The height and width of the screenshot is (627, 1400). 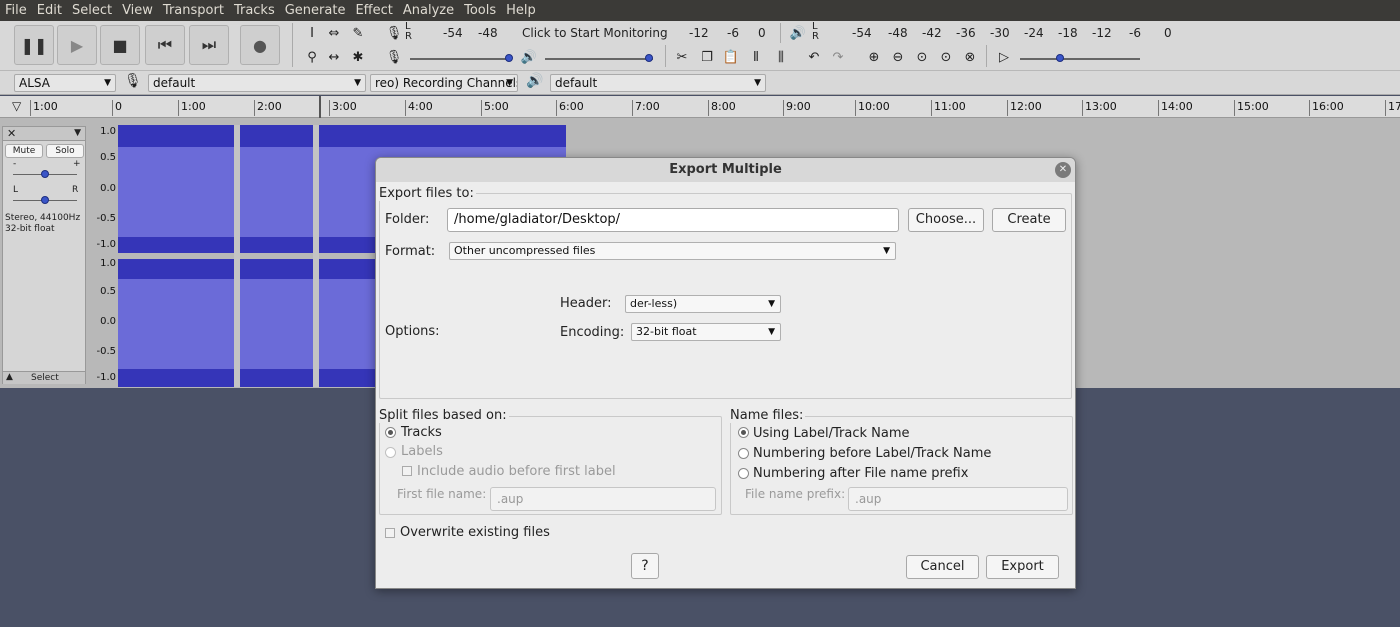 What do you see at coordinates (260, 45) in the screenshot?
I see `record-button: ●` at bounding box center [260, 45].